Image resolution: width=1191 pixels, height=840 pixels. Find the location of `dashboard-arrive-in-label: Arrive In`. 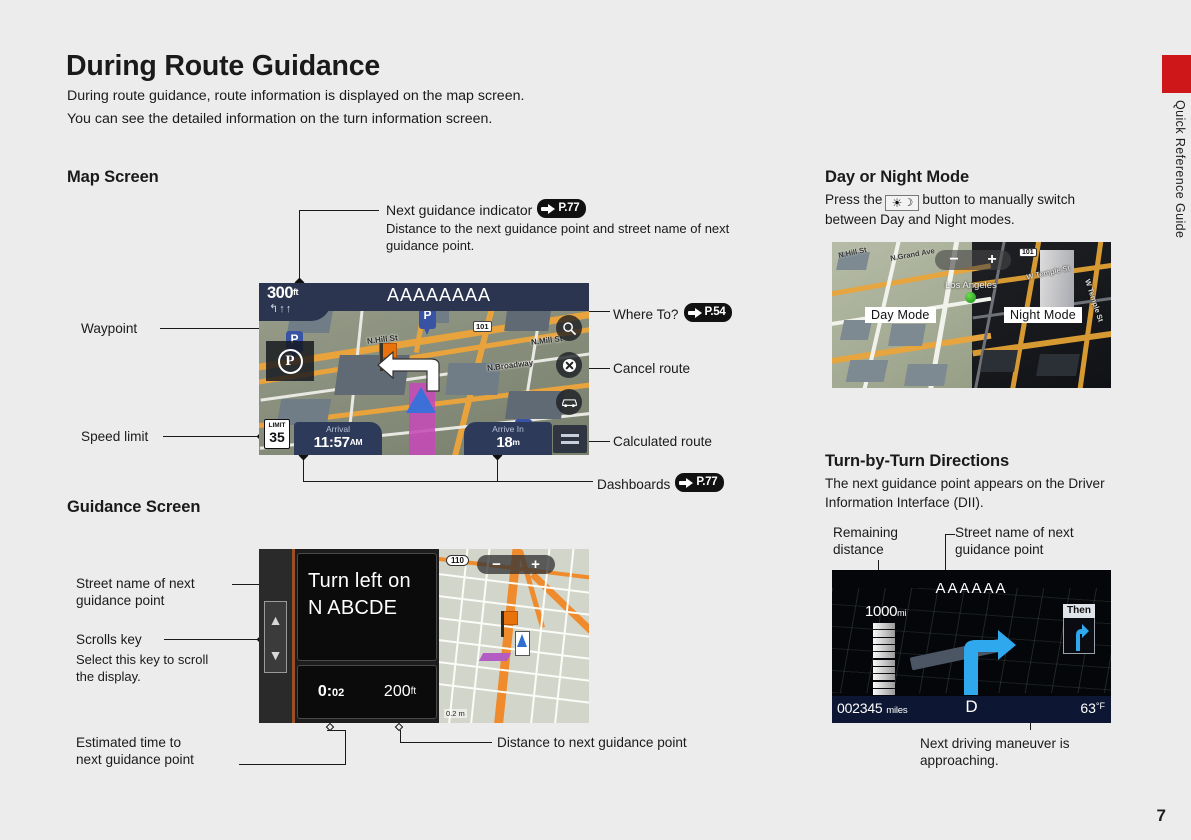

dashboard-arrive-in-label: Arrive In is located at coordinates (508, 429).